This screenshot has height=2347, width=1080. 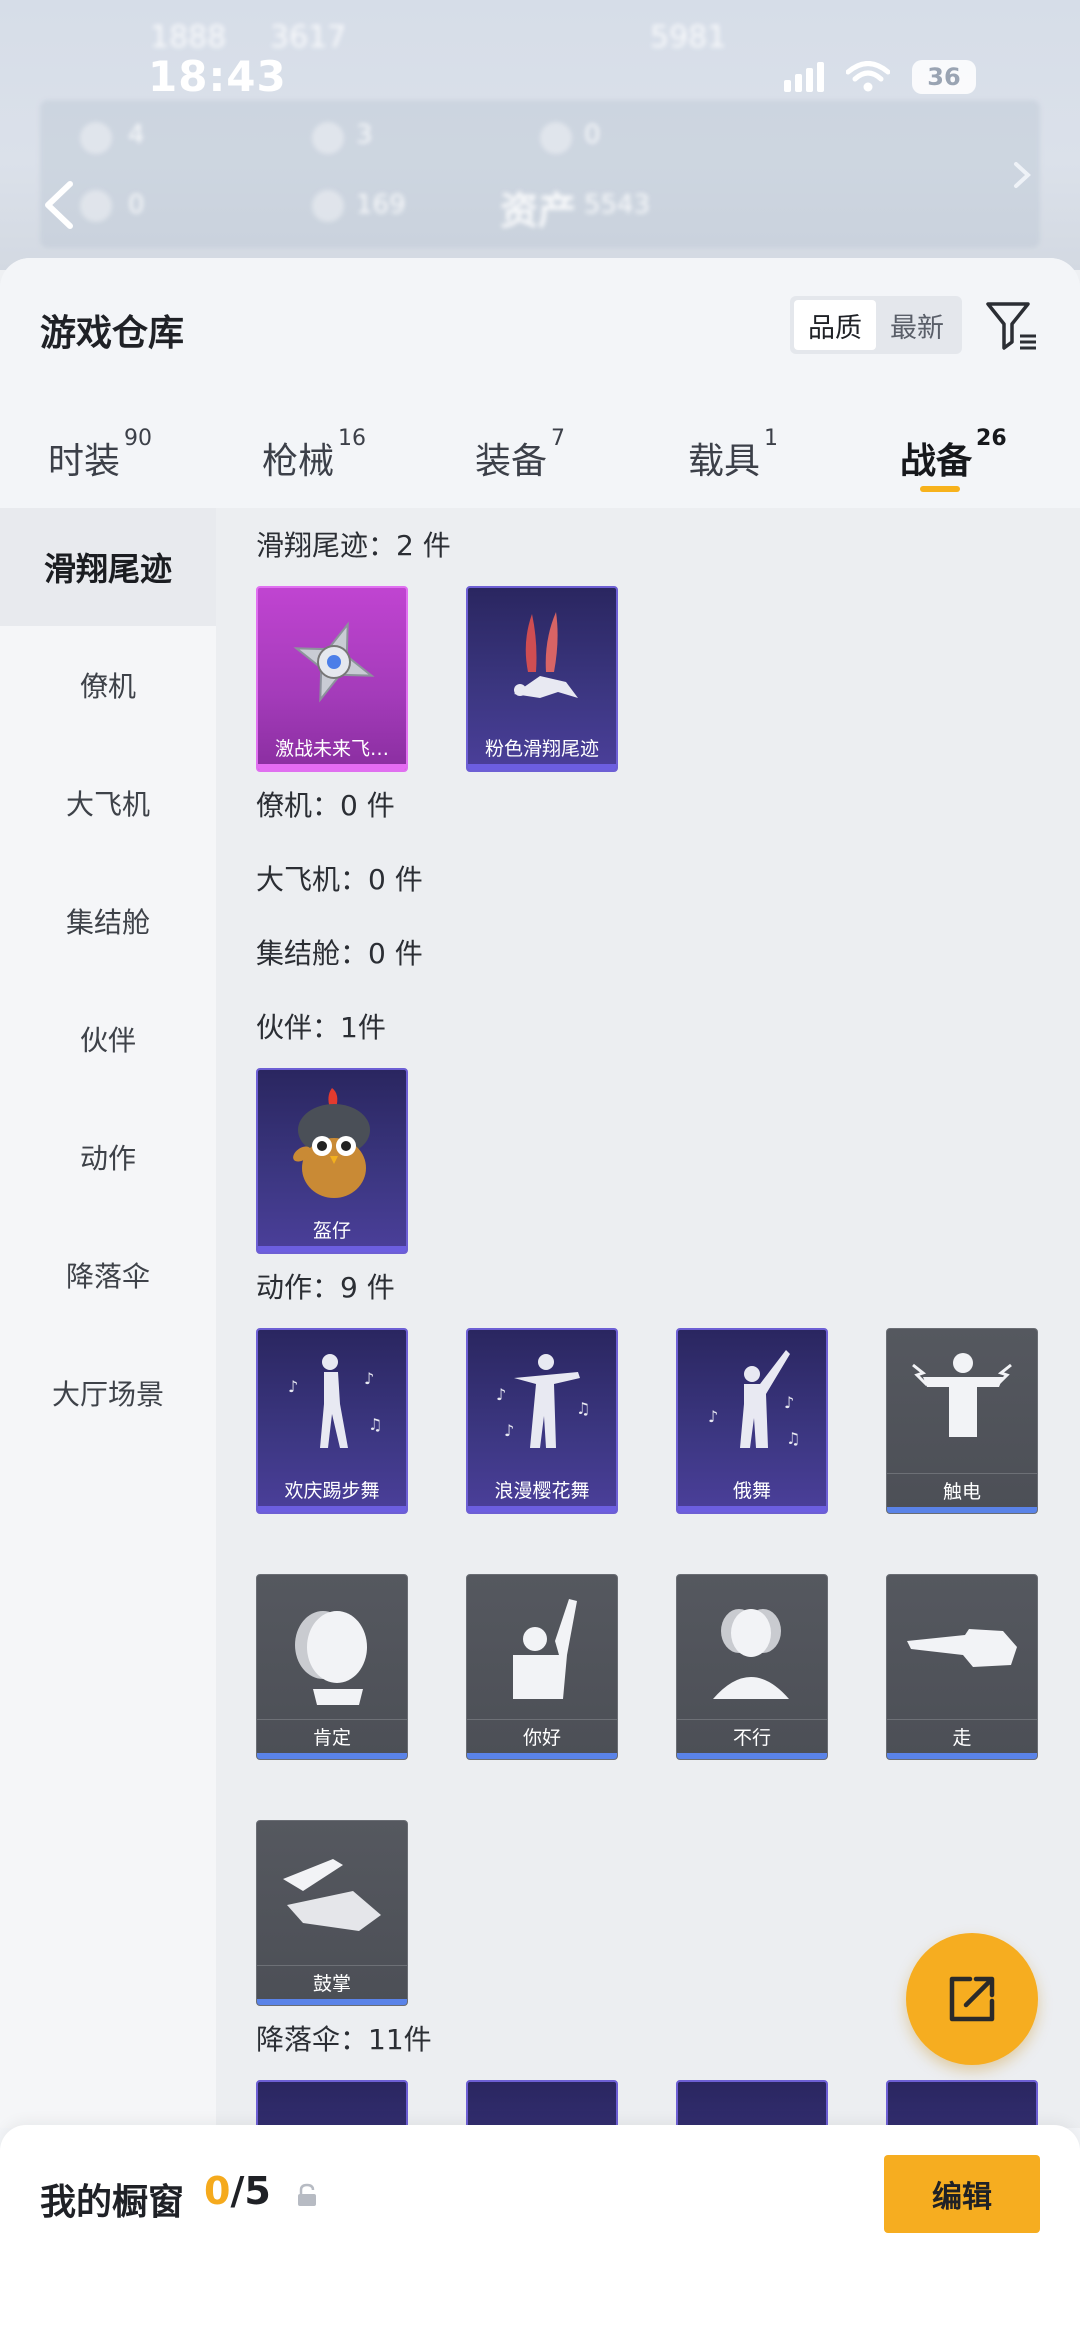 I want to click on showcase-bar: 我的橱窗 0/5 编辑, so click(x=540, y=2236).